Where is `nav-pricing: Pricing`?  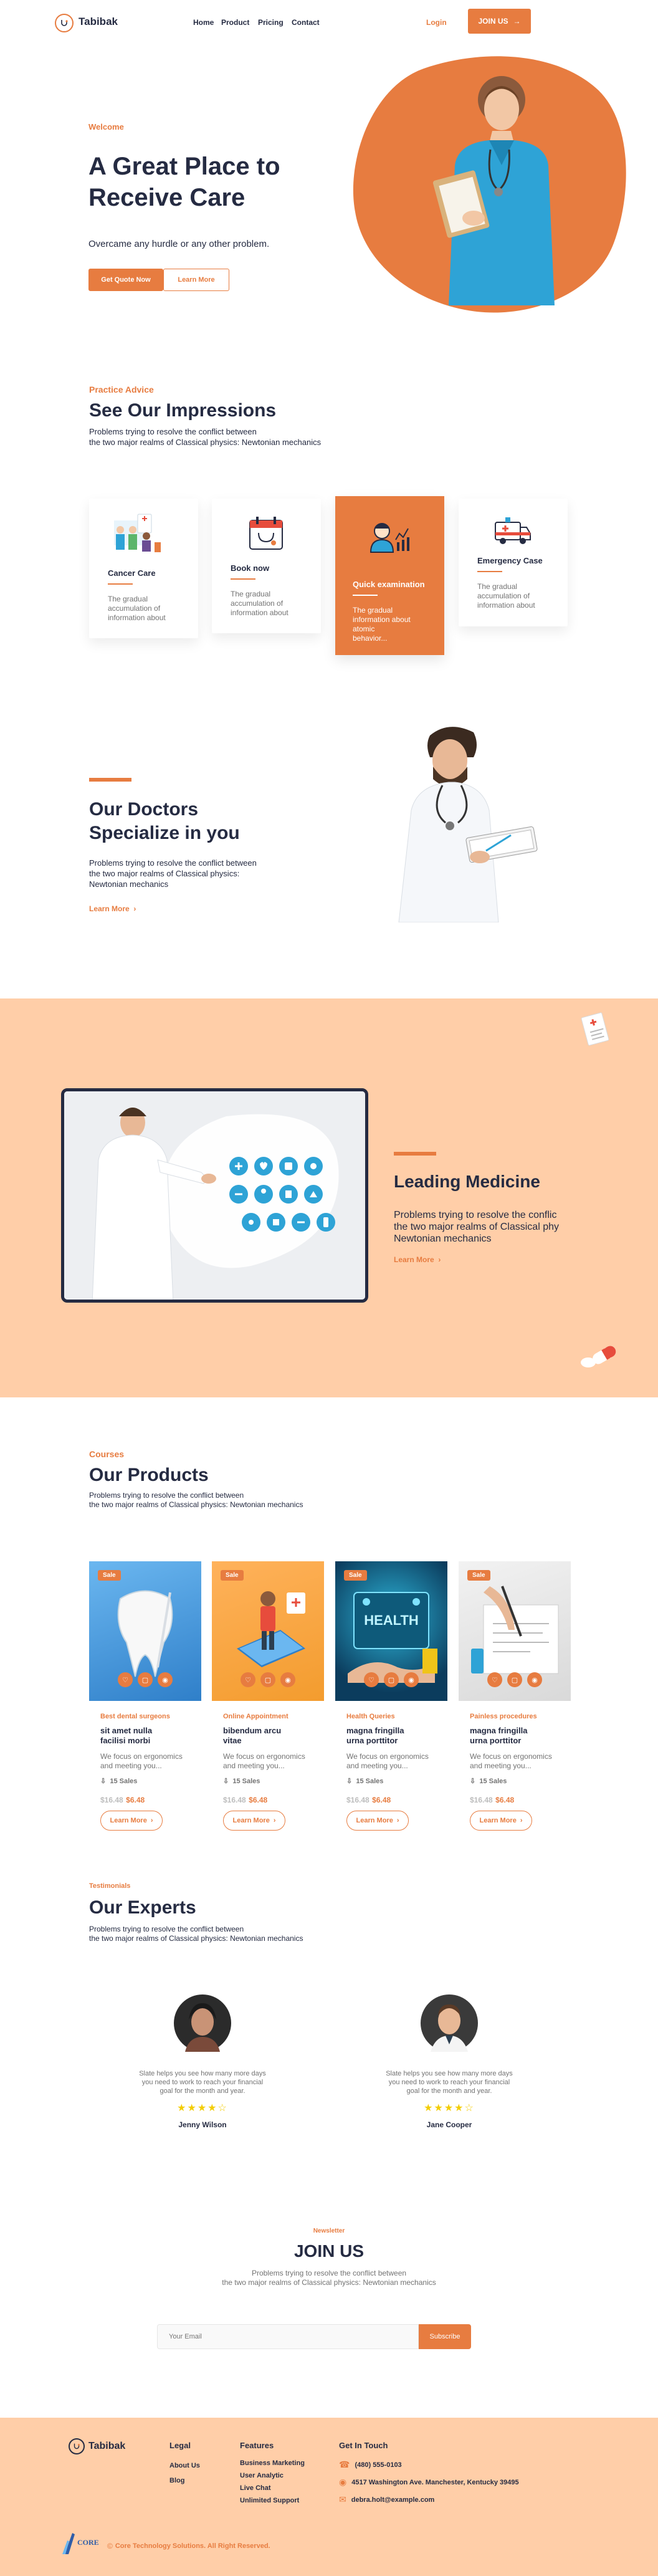 nav-pricing: Pricing is located at coordinates (271, 22).